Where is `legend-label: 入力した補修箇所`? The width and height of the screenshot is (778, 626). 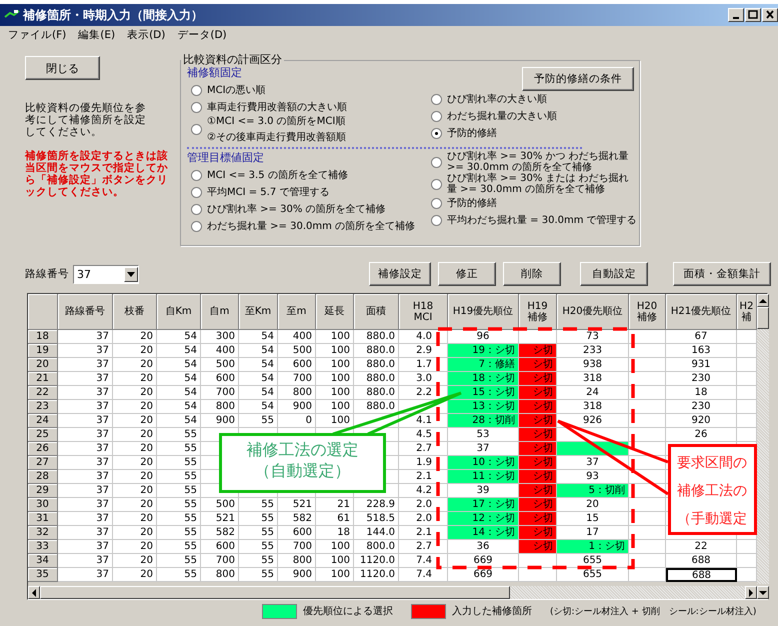 legend-label: 入力した補修箇所 is located at coordinates (492, 611).